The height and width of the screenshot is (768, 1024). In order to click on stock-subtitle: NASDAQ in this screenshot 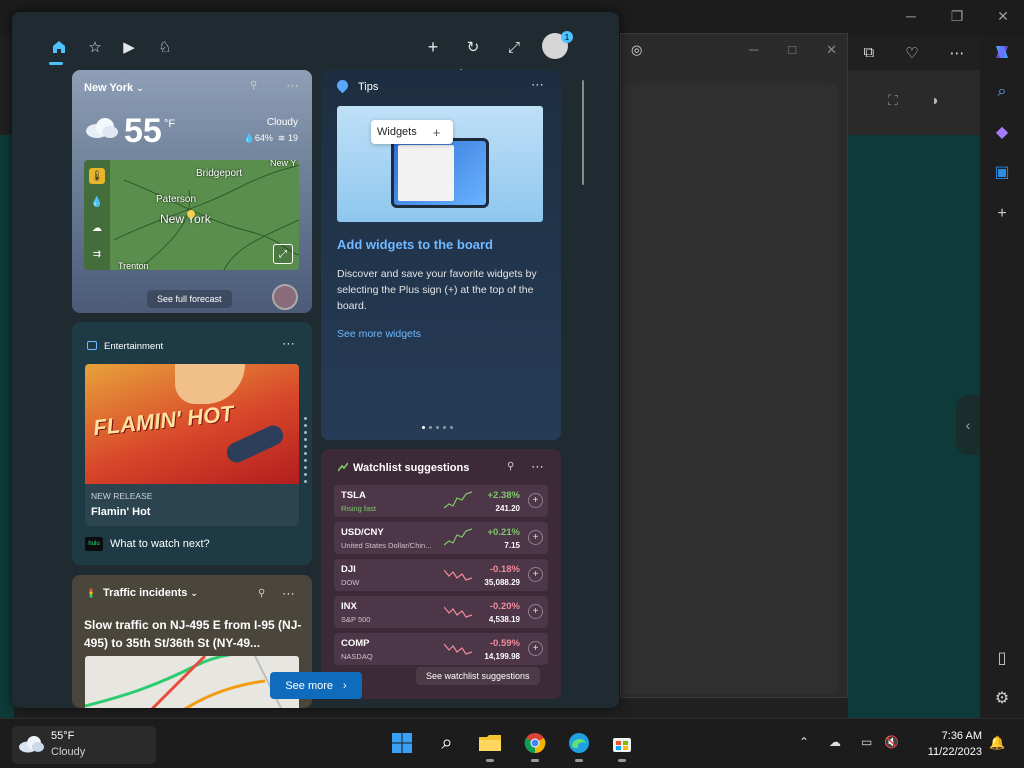, I will do `click(357, 656)`.